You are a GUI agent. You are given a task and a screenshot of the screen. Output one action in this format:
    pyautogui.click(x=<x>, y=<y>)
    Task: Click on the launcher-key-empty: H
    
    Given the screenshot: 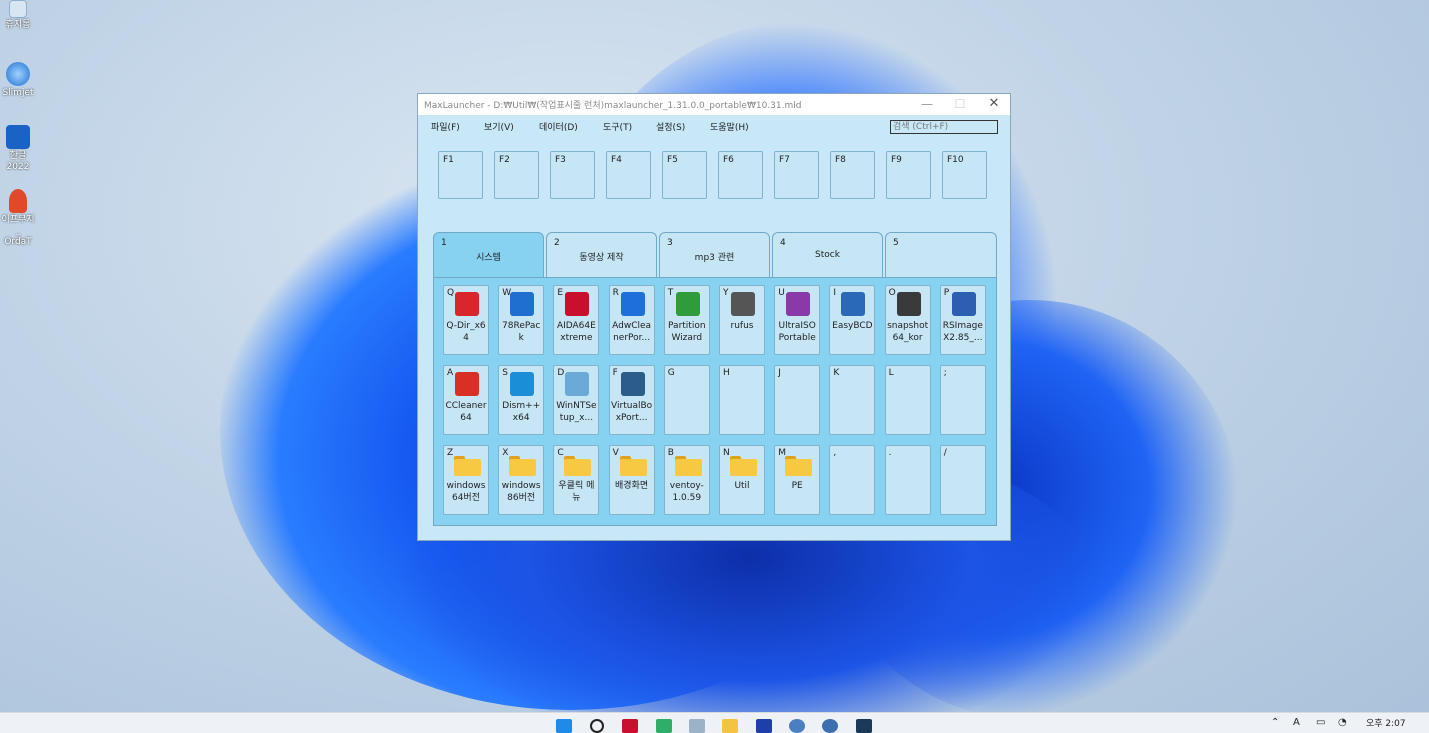 What is the action you would take?
    pyautogui.click(x=742, y=400)
    